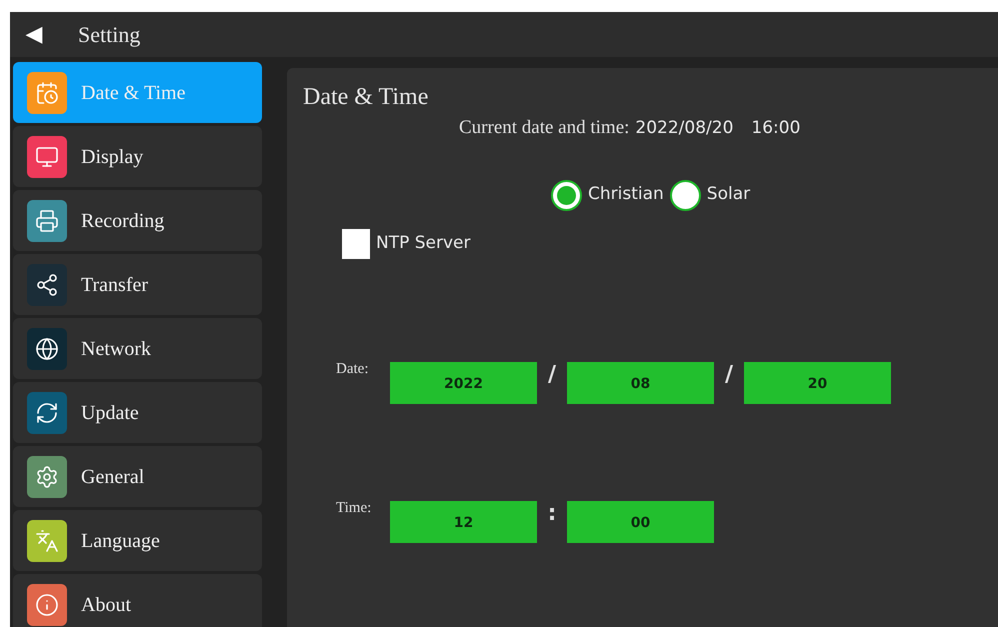 This screenshot has height=627, width=998. Describe the element at coordinates (423, 243) in the screenshot. I see `checkbox-label: NTP Server` at that location.